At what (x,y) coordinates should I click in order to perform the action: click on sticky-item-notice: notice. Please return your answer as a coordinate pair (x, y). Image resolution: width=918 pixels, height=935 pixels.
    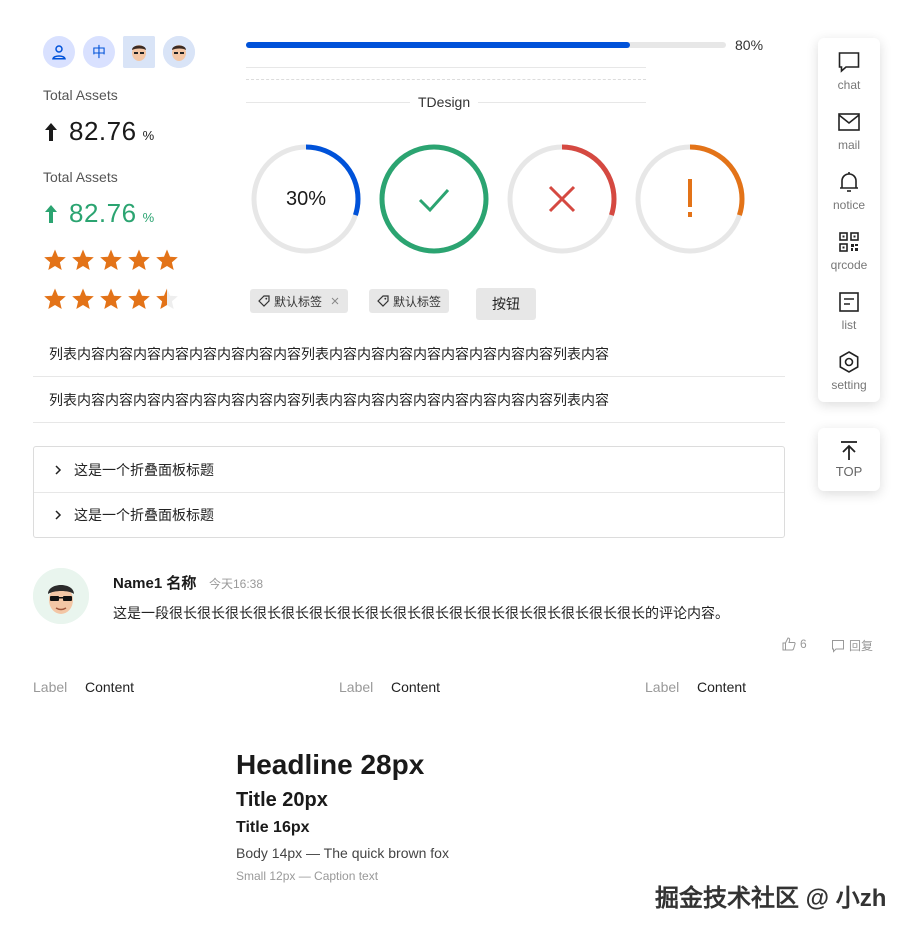
    Looking at the image, I should click on (849, 191).